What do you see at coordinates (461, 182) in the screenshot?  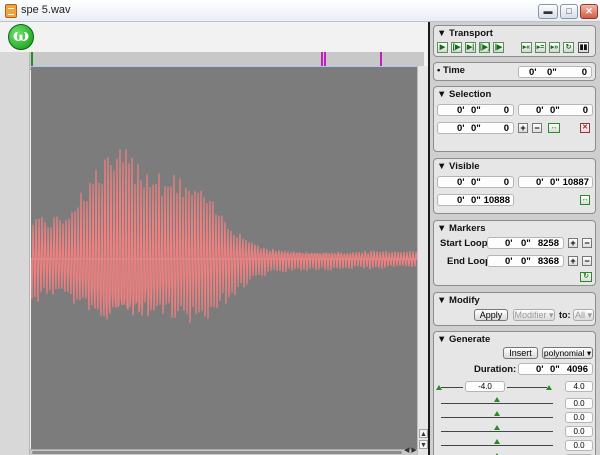 I see `visible-start-minutes: 0'` at bounding box center [461, 182].